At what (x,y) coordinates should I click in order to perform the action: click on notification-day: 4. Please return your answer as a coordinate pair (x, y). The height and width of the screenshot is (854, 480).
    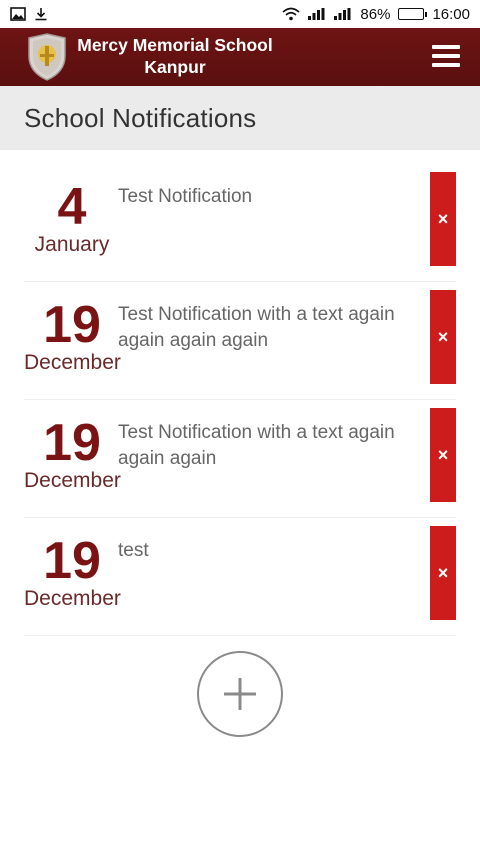
    Looking at the image, I should click on (72, 207).